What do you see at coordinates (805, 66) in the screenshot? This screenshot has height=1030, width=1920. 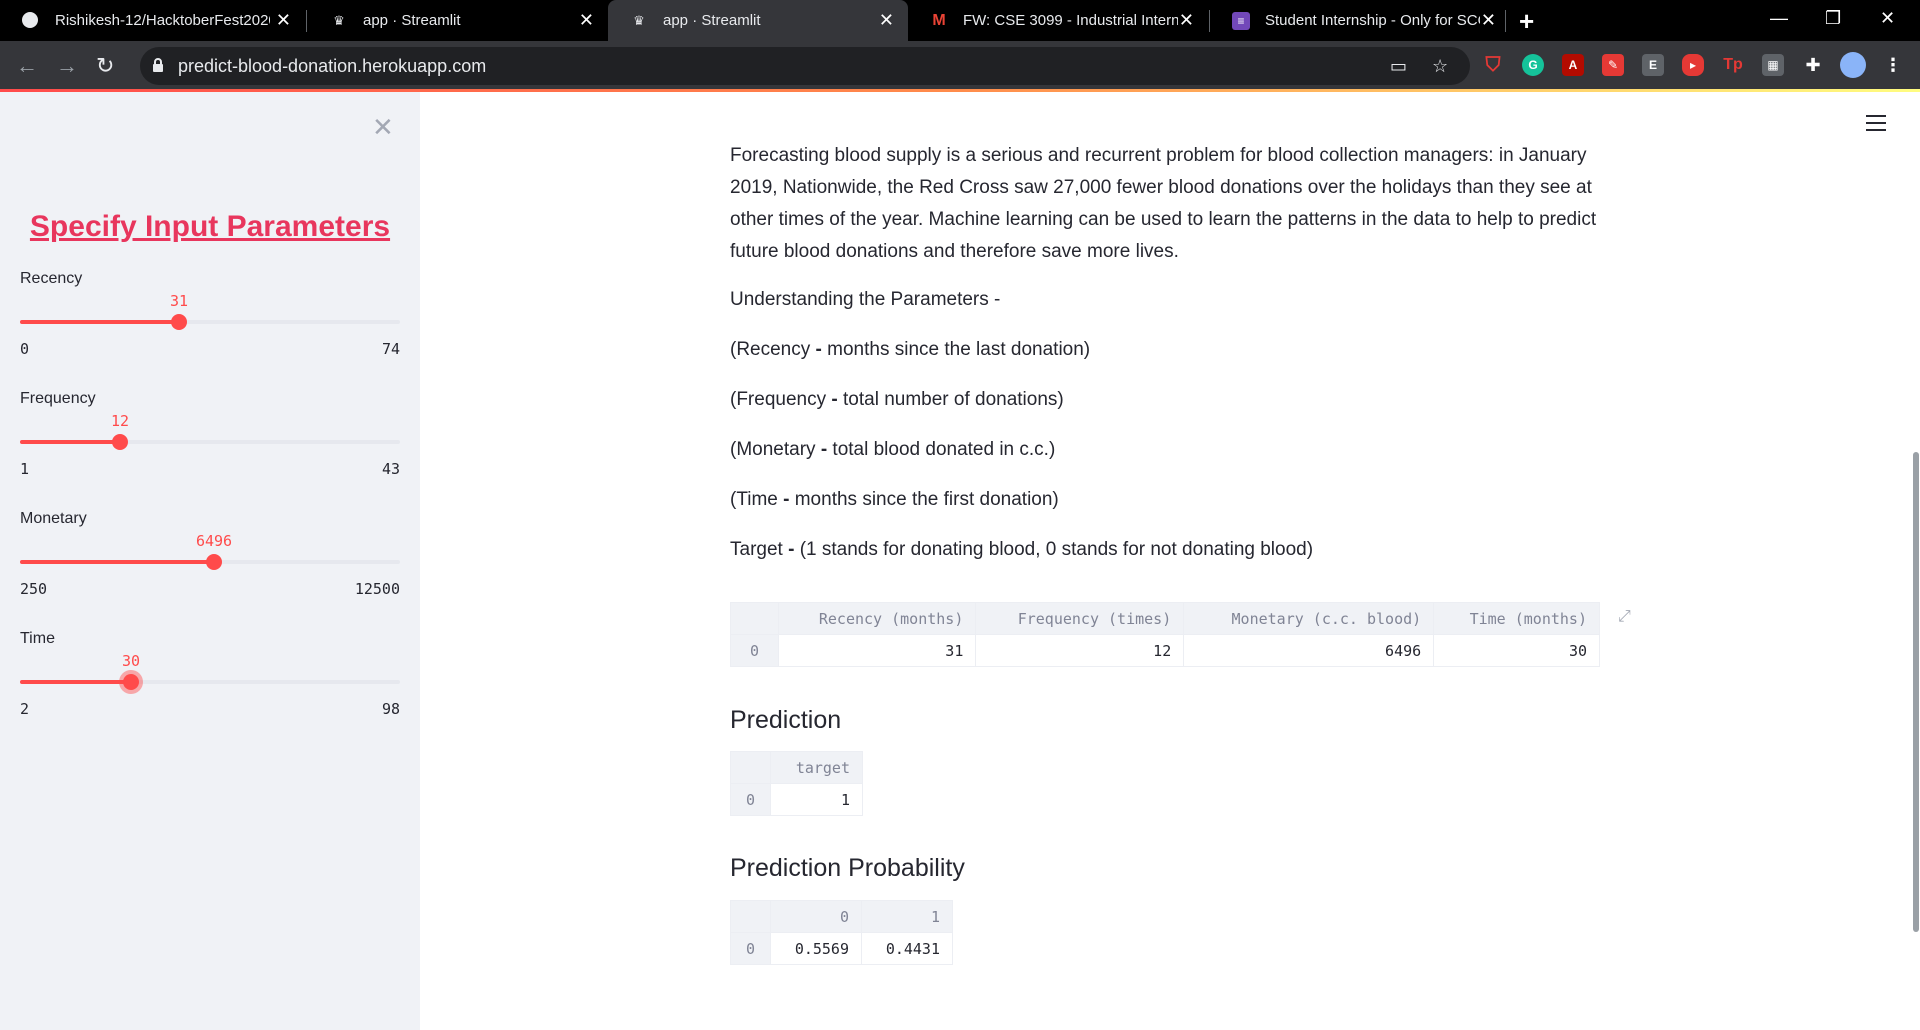 I see `address-bar: predict-blood-donation.herokuapp.com ▭ ☆` at bounding box center [805, 66].